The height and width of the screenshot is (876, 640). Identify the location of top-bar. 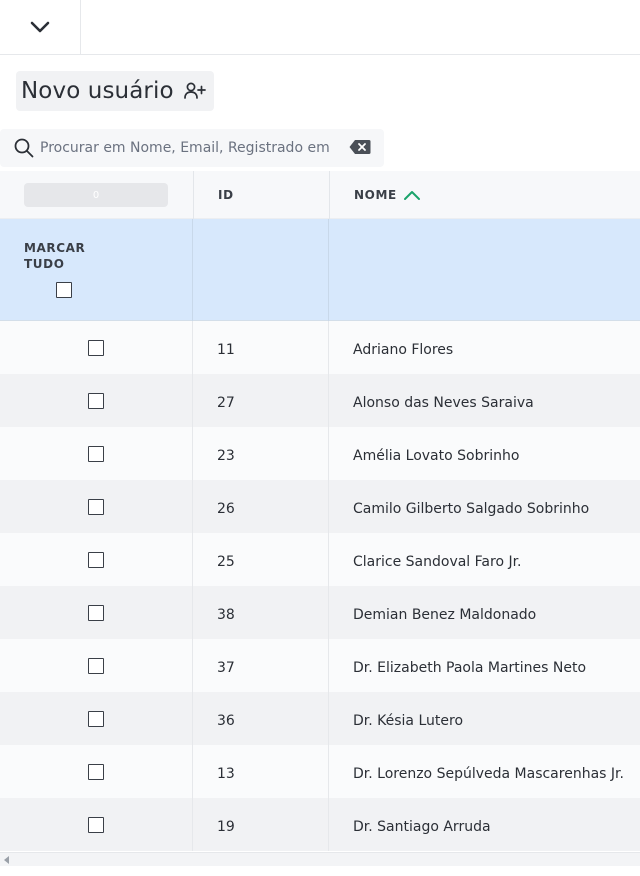
(320, 27).